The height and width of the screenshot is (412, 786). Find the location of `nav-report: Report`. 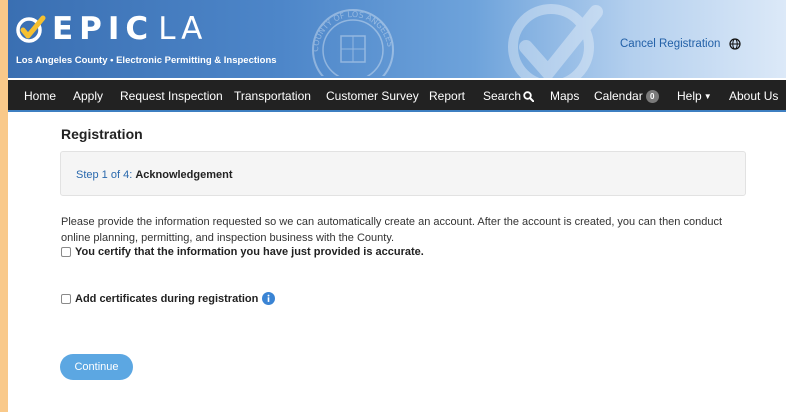

nav-report: Report is located at coordinates (447, 96).